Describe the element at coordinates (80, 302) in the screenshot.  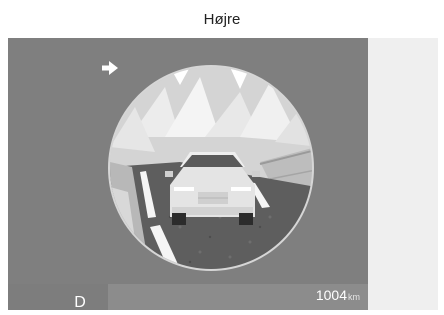
I see `gear-indicator: D` at that location.